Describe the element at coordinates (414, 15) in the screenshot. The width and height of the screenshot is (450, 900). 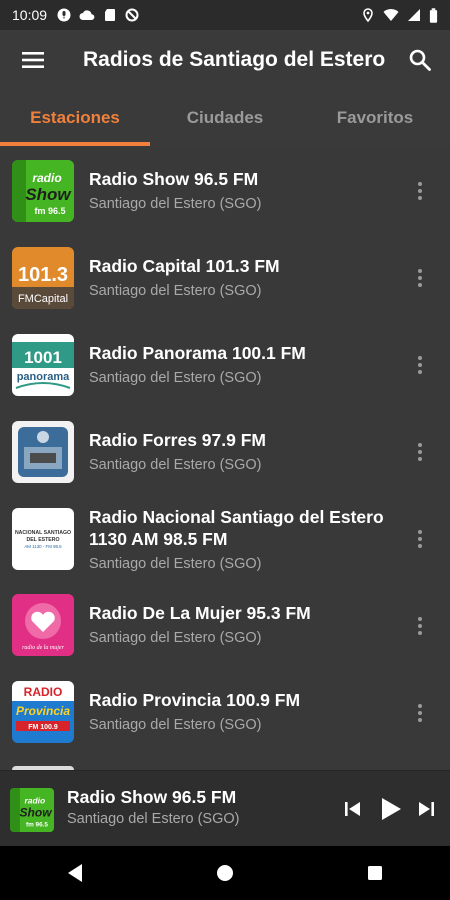
I see `signal-icon` at that location.